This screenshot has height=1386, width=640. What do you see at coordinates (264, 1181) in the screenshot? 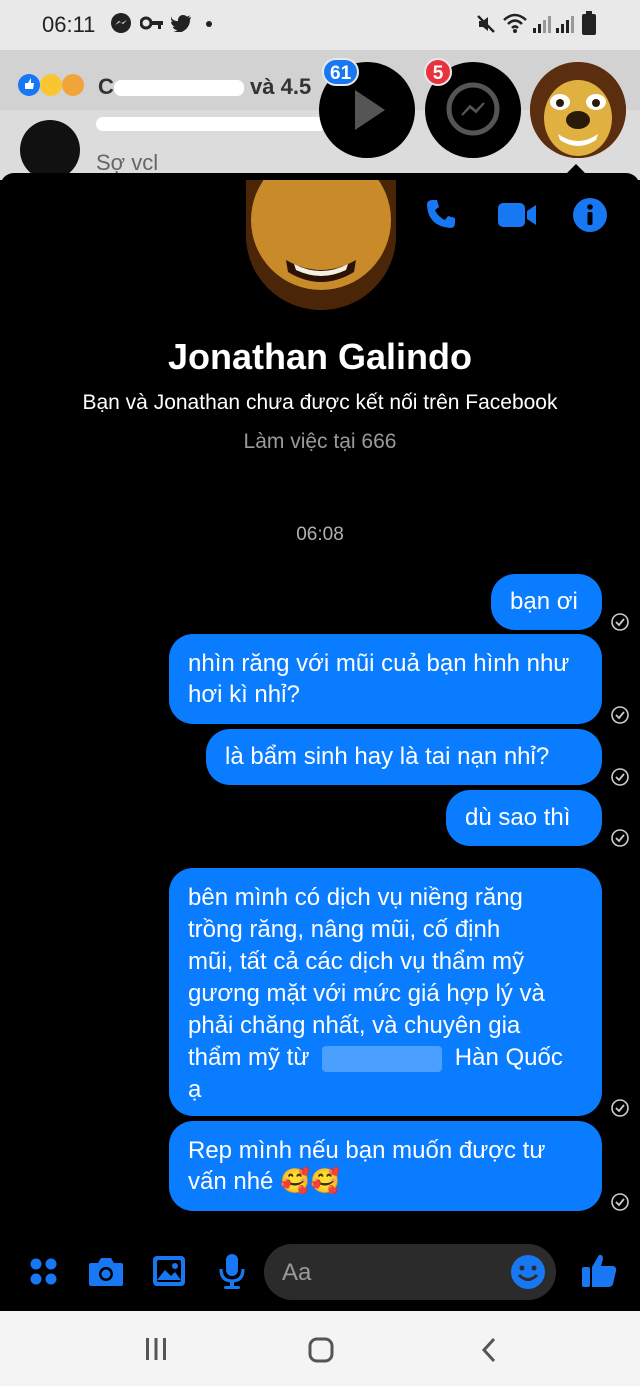
I see `message-text-line: vấn nhé 🥰🥰` at bounding box center [264, 1181].